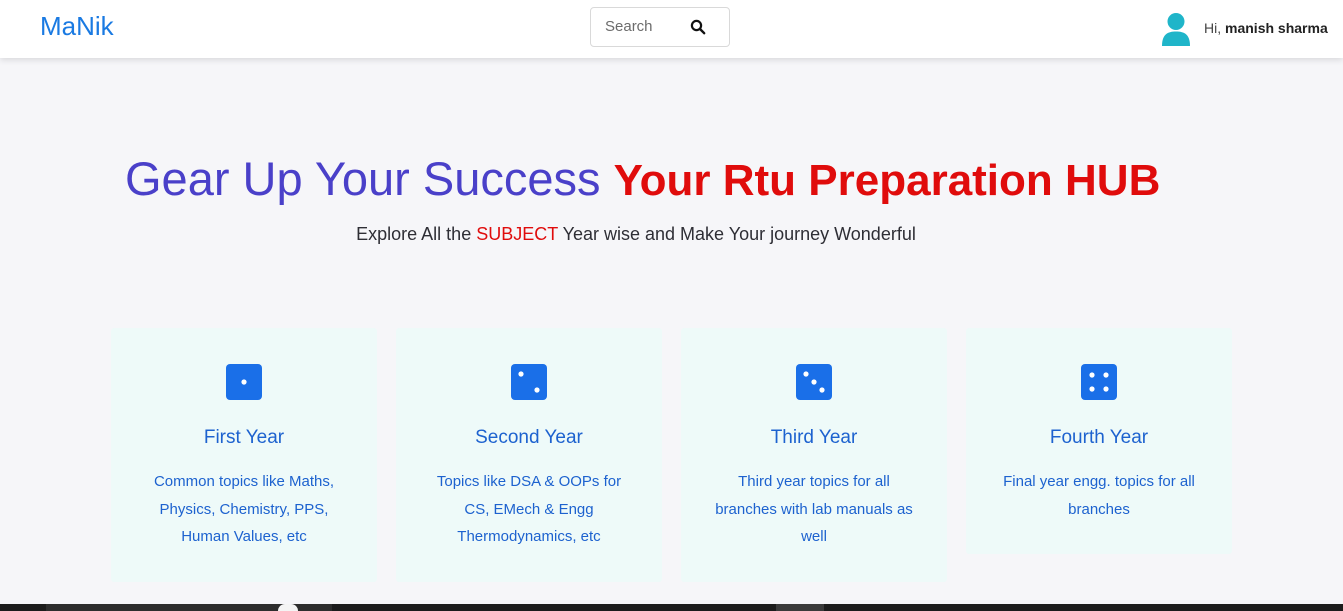 The height and width of the screenshot is (611, 1343). I want to click on subtitle-highlight: SUBJECT, so click(517, 234).